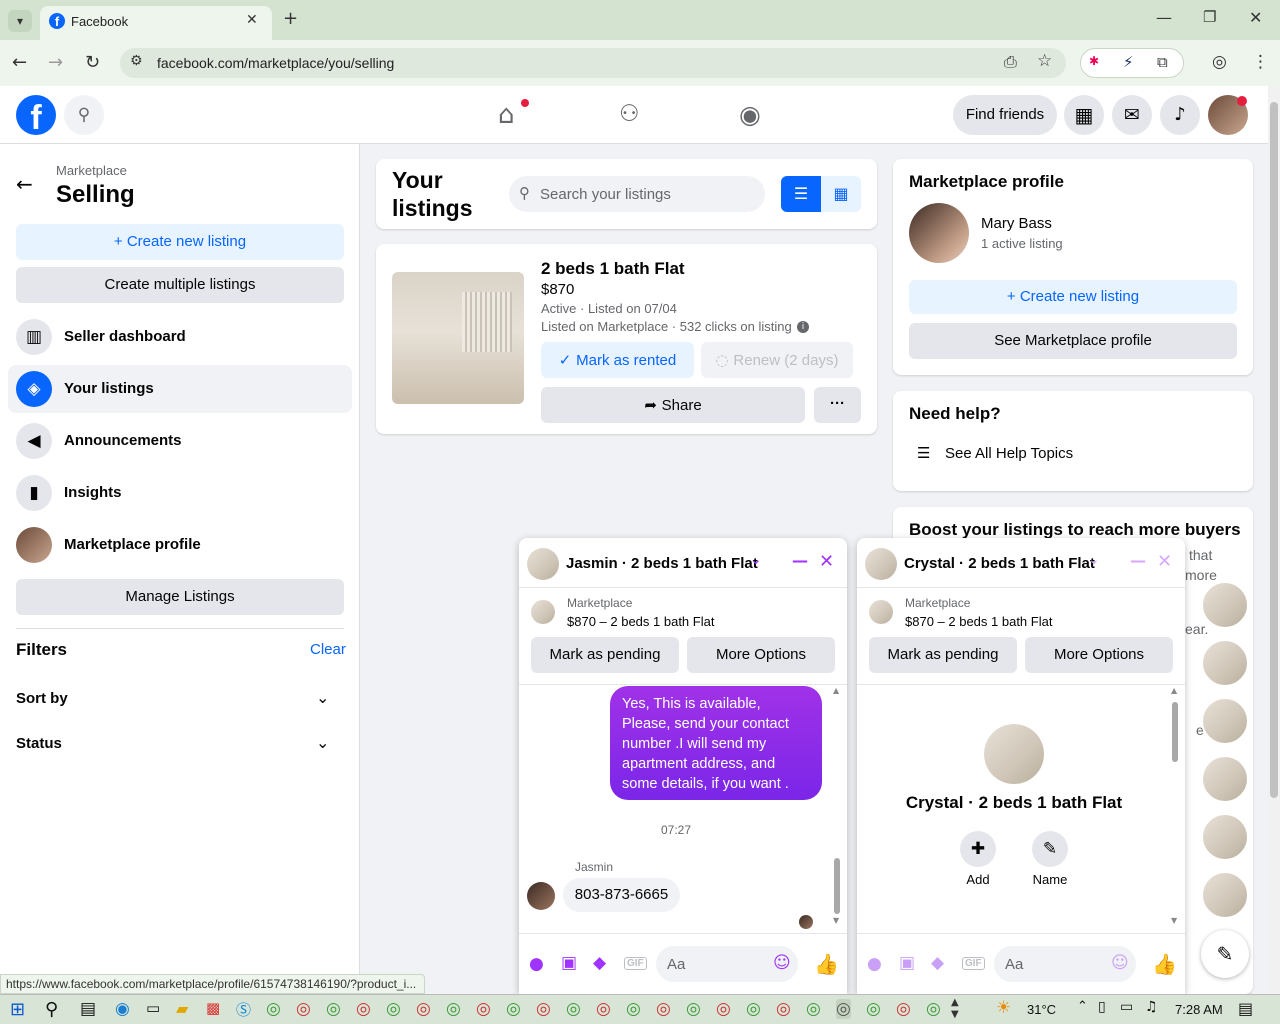 This screenshot has height=1024, width=1280. Describe the element at coordinates (1003, 1008) in the screenshot. I see `weather-icon: ☀` at that location.